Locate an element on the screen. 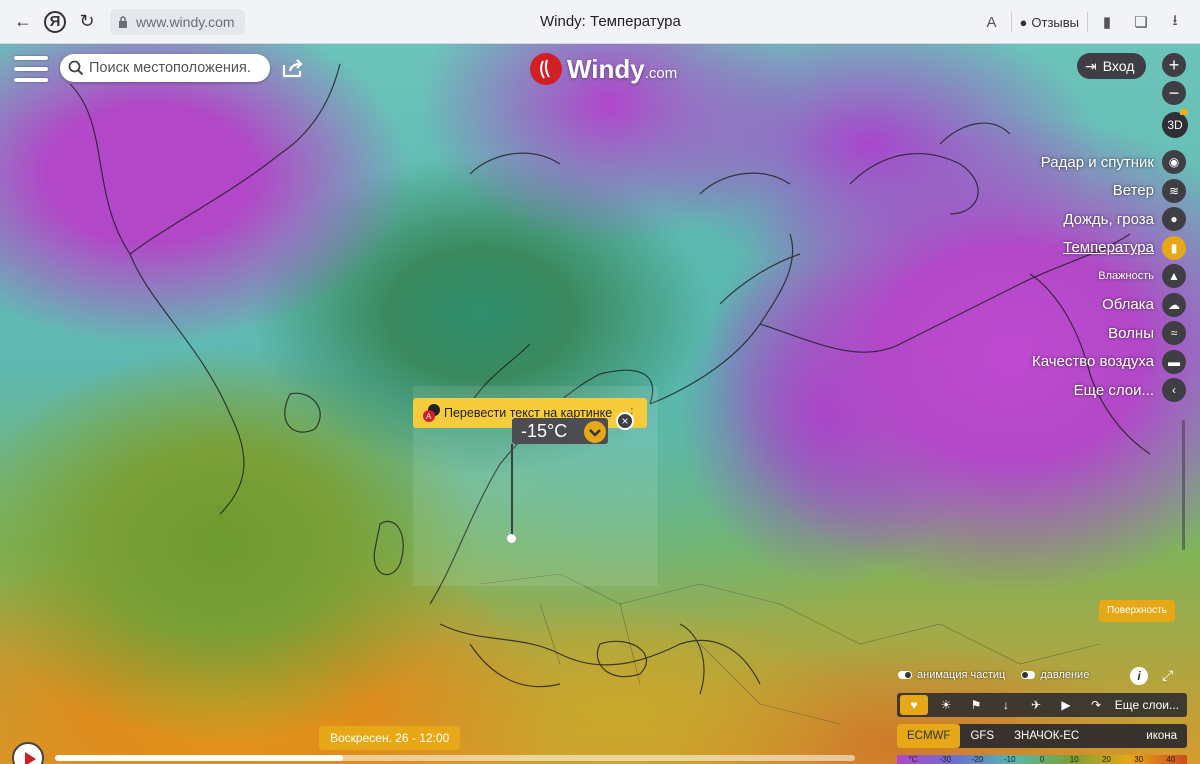 This screenshot has height=764, width=1200. login-label: Вход is located at coordinates (1118, 66).